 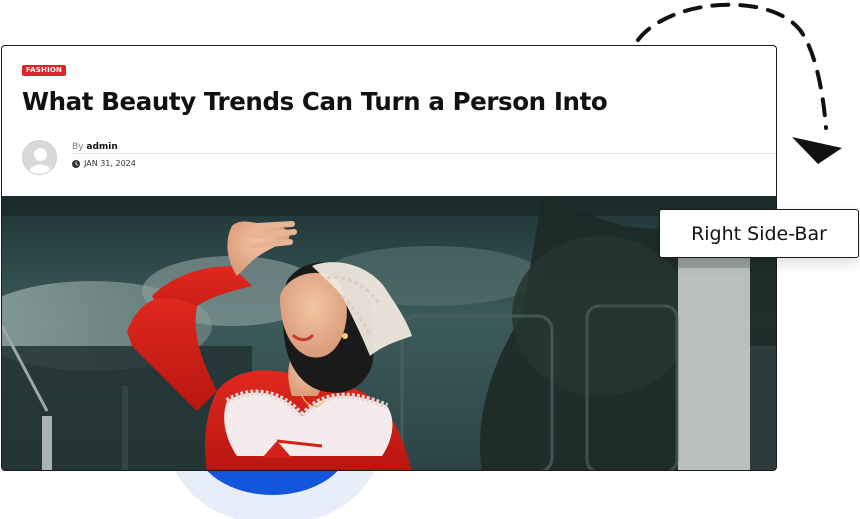 I want to click on category-badge: FASHION, so click(x=44, y=70).